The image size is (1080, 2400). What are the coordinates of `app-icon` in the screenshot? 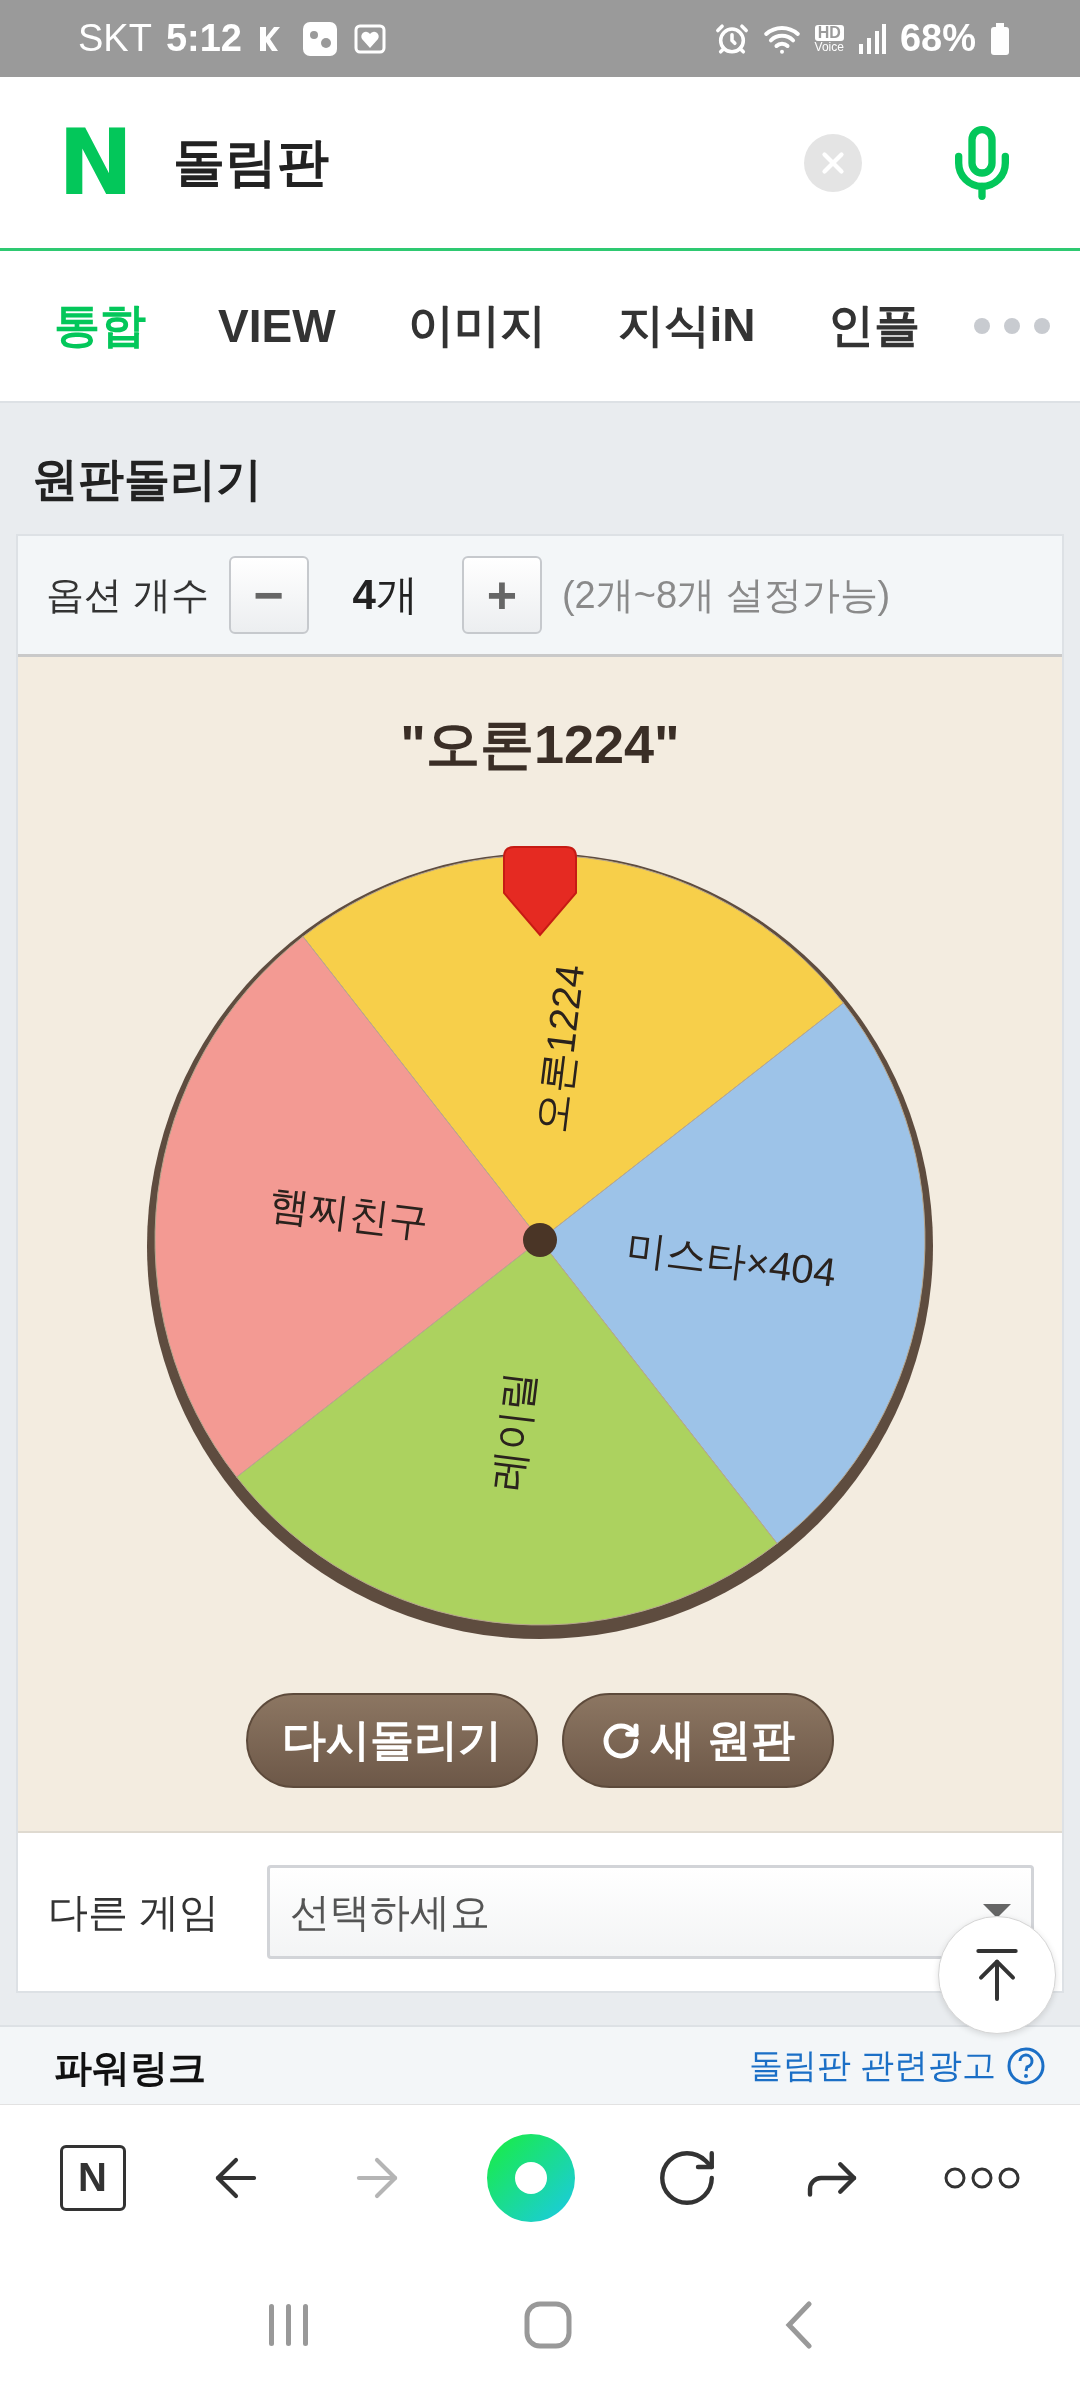 It's located at (319, 38).